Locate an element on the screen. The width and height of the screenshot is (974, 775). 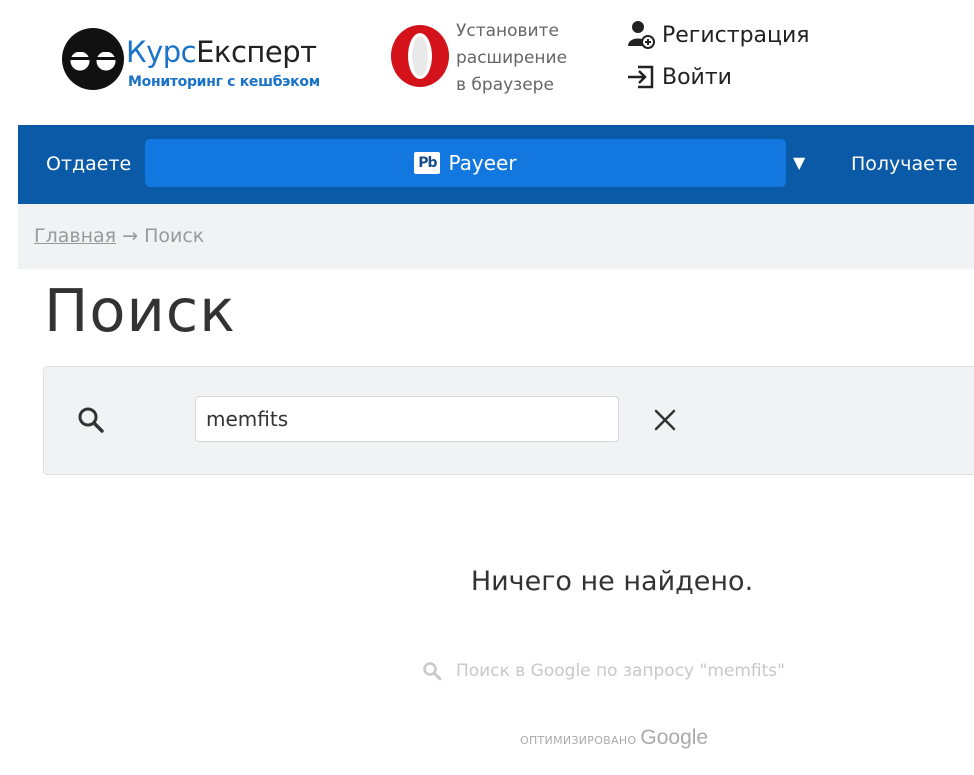
glasses-logo-icon is located at coordinates (93, 59).